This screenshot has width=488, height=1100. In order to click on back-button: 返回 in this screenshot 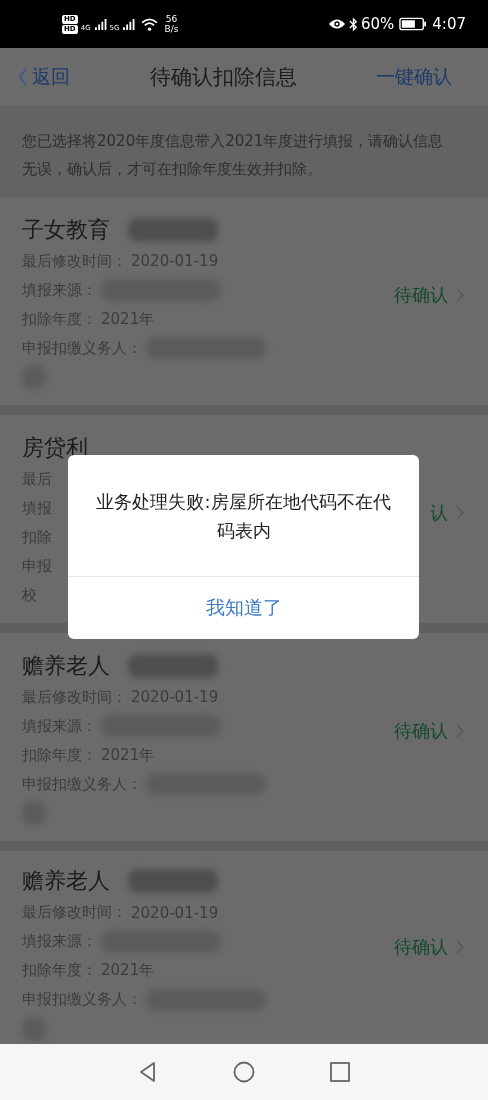, I will do `click(44, 76)`.